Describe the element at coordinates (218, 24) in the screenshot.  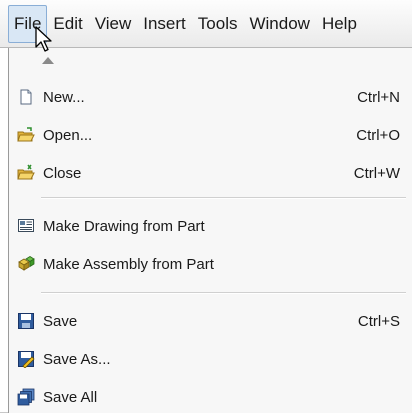
I see `menu-tools: Tools` at that location.